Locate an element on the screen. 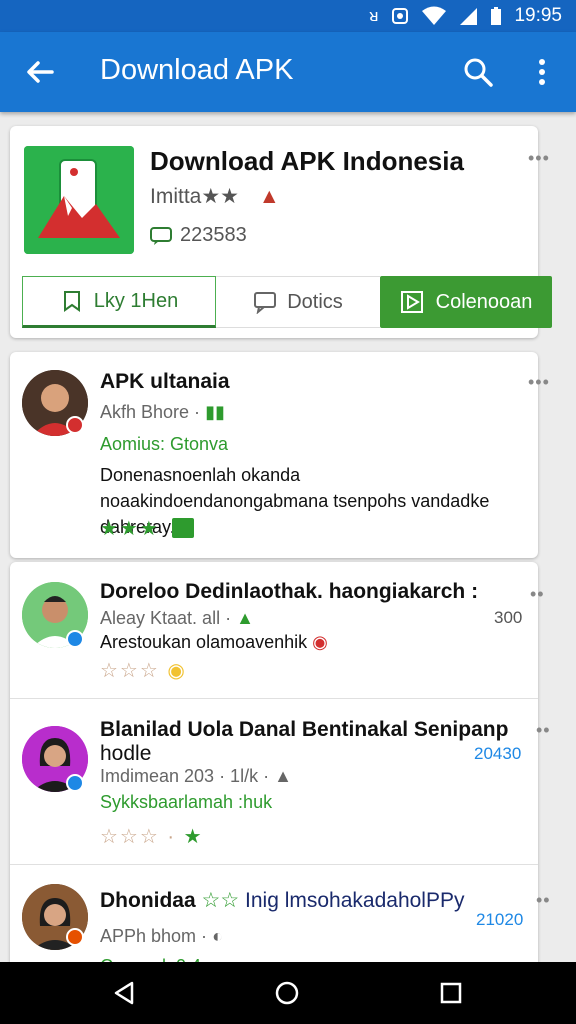 The height and width of the screenshot is (1024, 576). install-button: Lky 1Hen is located at coordinates (119, 302).